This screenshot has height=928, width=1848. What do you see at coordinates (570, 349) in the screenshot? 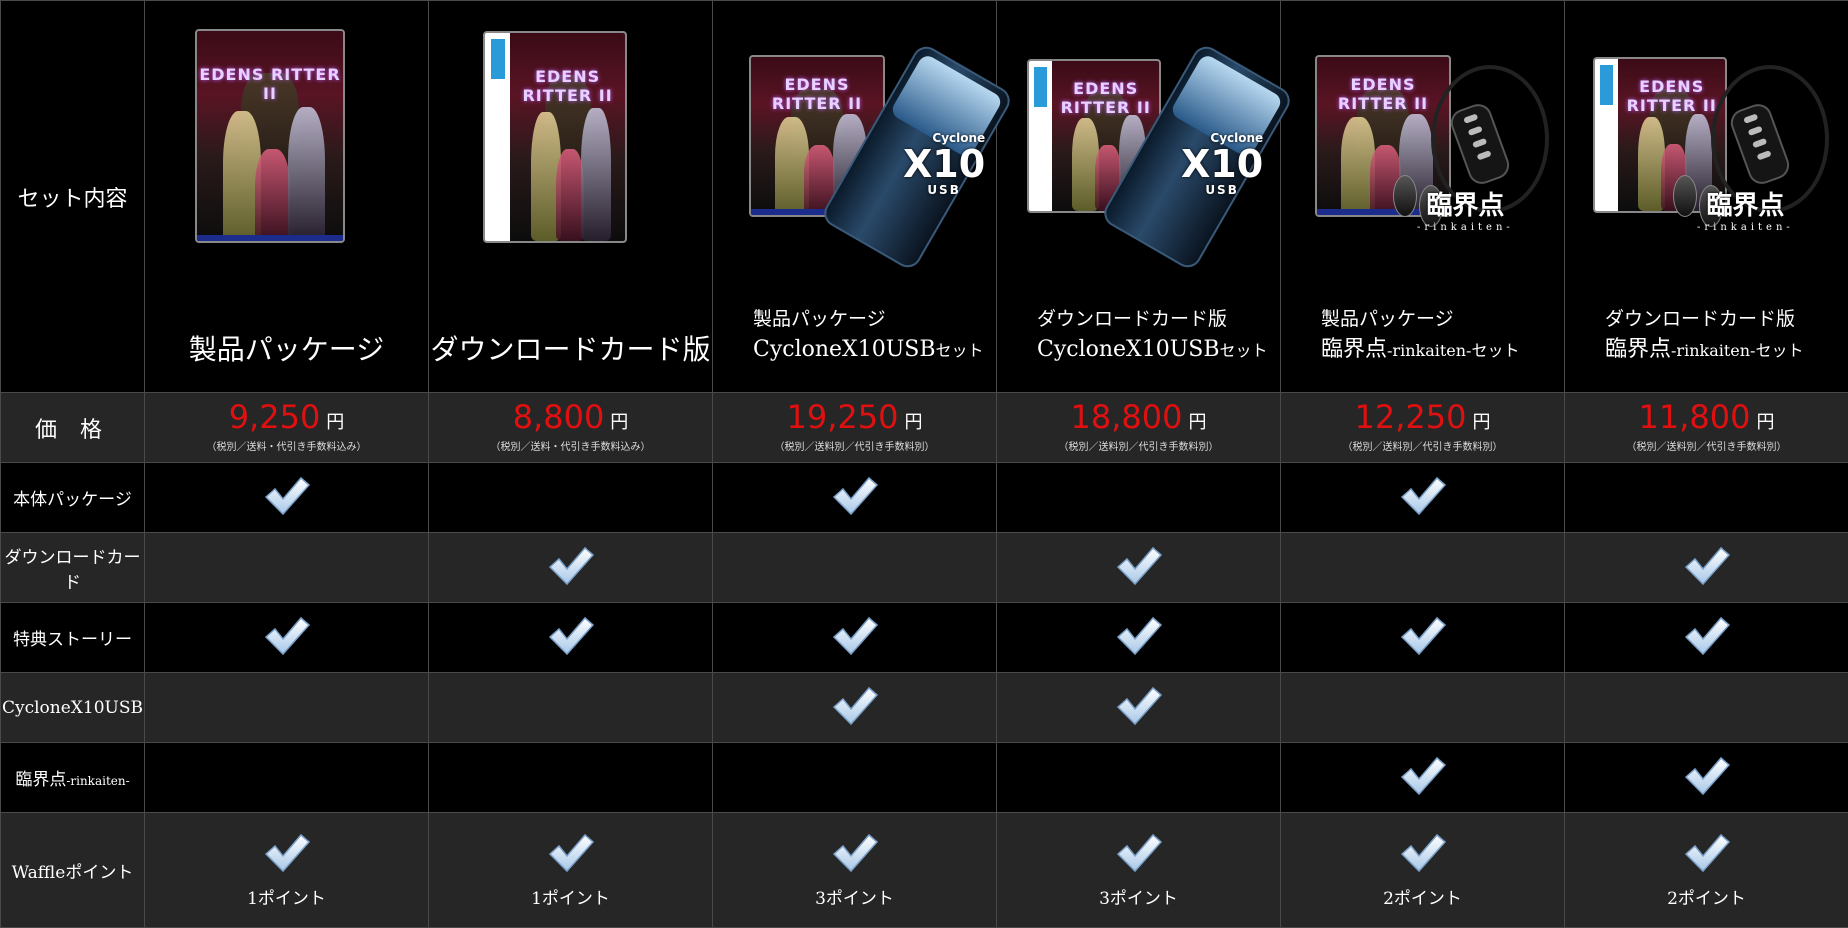
I see `product-title: ダウンロードカード版` at bounding box center [570, 349].